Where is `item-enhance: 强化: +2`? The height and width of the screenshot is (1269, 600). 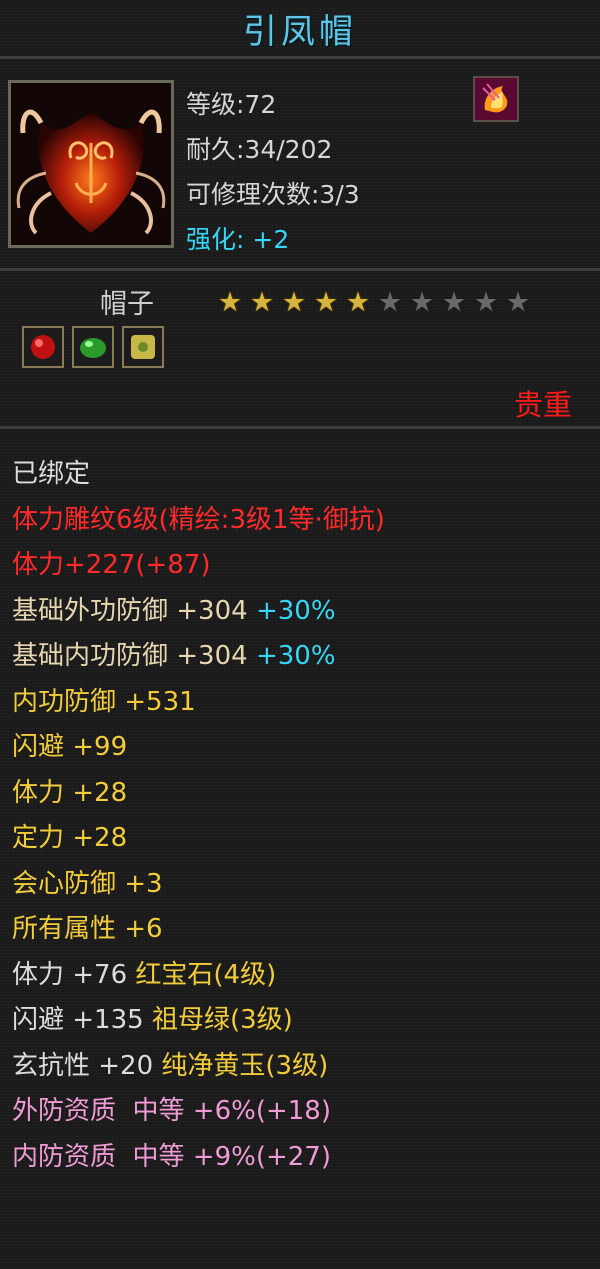
item-enhance: 强化: +2 is located at coordinates (273, 239).